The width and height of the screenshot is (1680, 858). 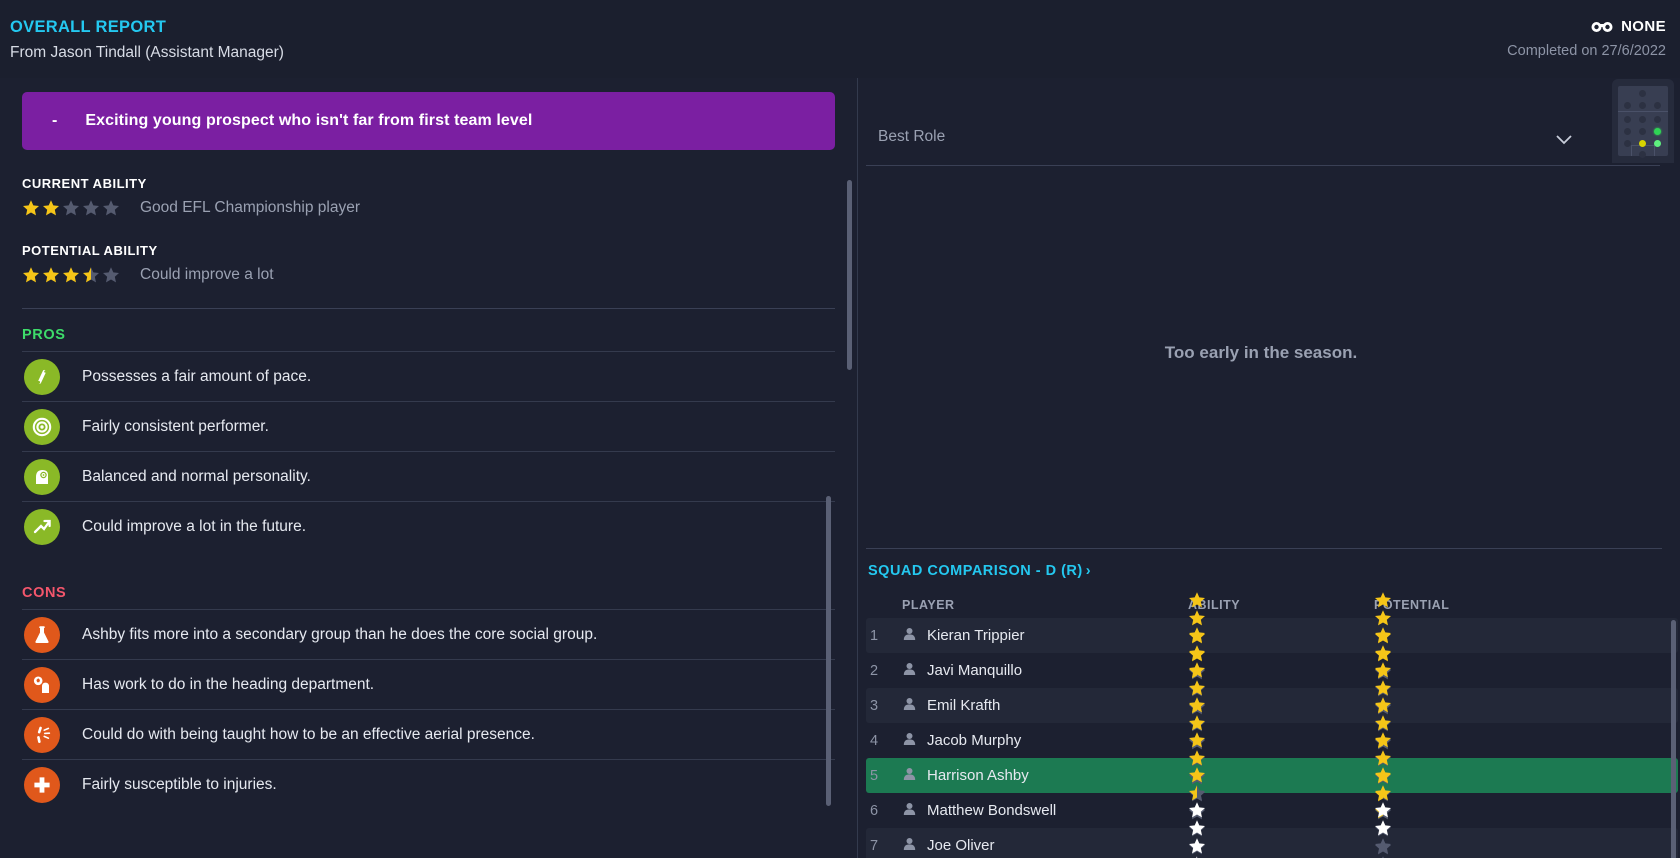 I want to click on potential-ability-stars, so click(x=71, y=275).